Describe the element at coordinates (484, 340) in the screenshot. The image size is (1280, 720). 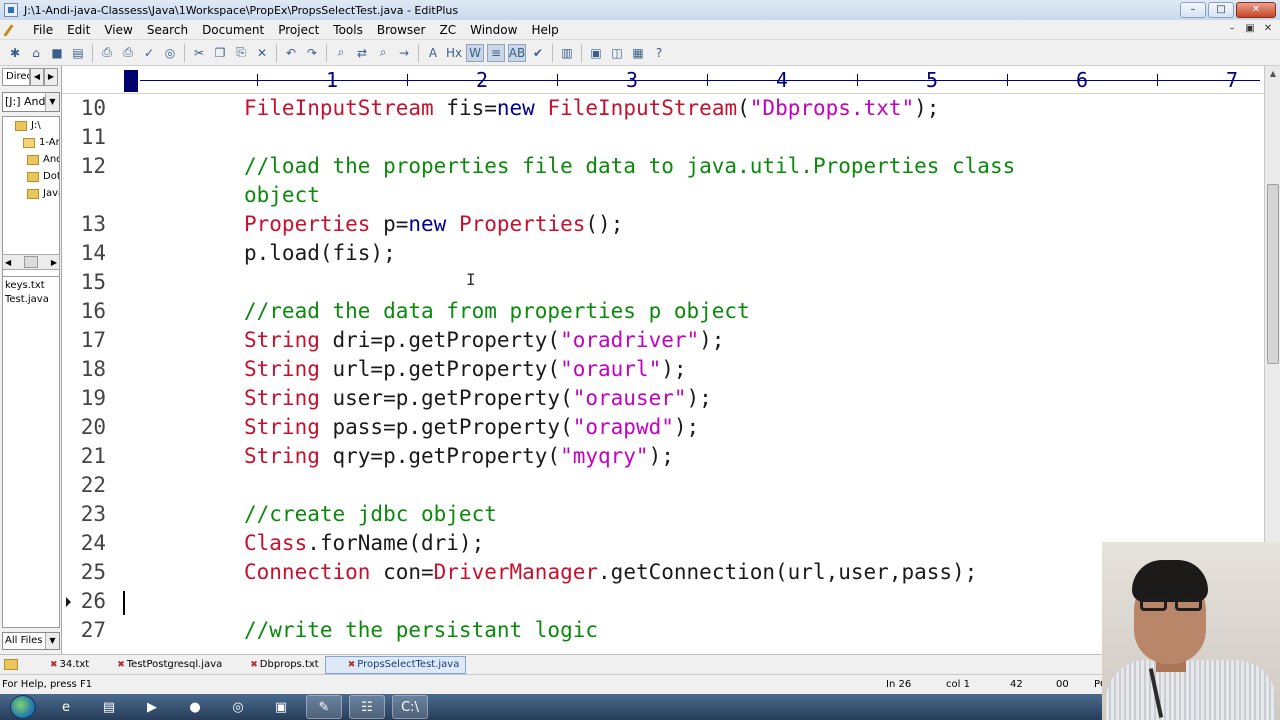
I see `code-line: String dri=p.getProperty("oradriver");` at that location.